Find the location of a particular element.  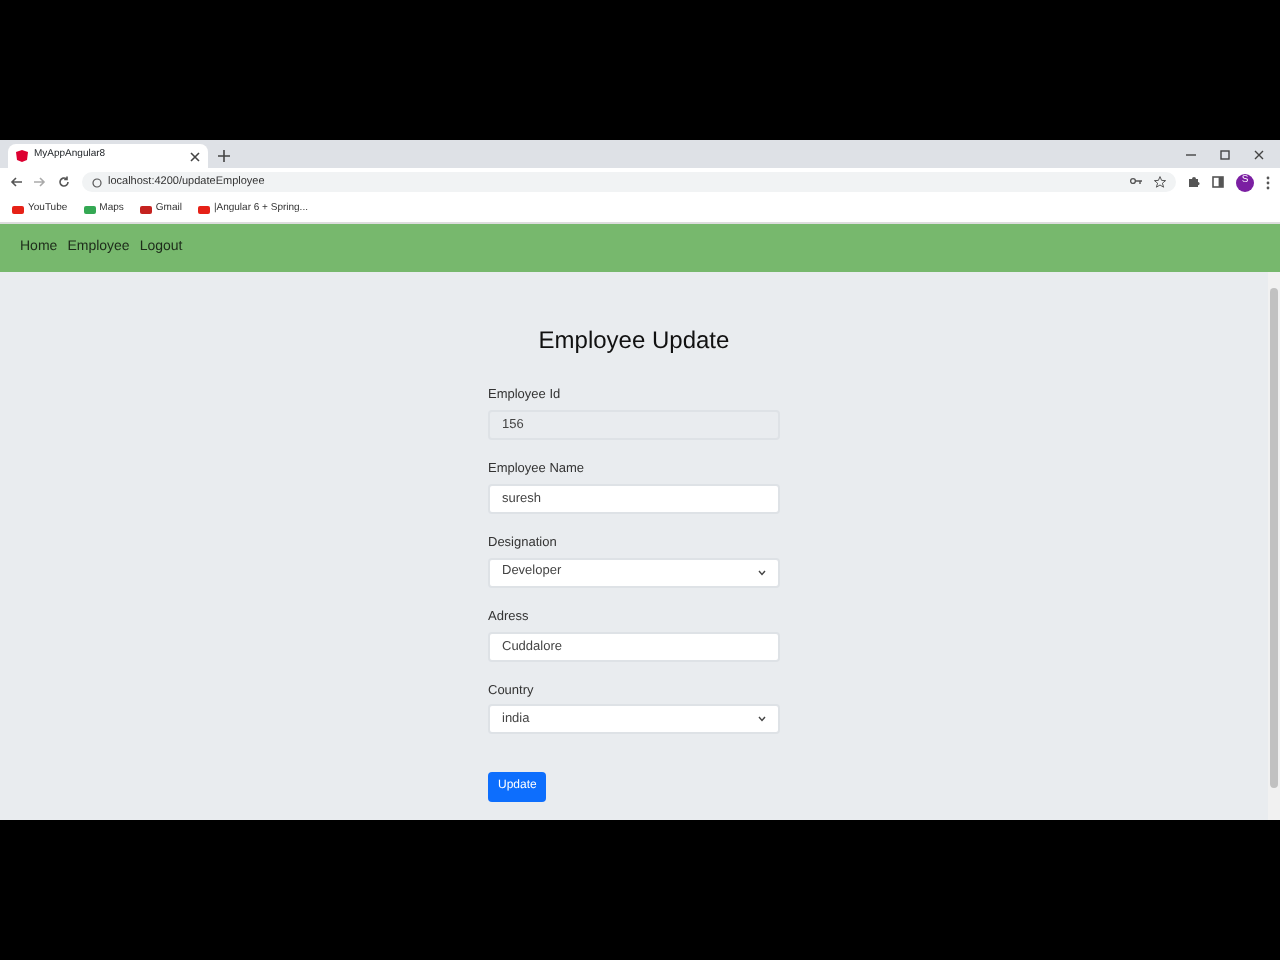

reload-icon is located at coordinates (64, 182).